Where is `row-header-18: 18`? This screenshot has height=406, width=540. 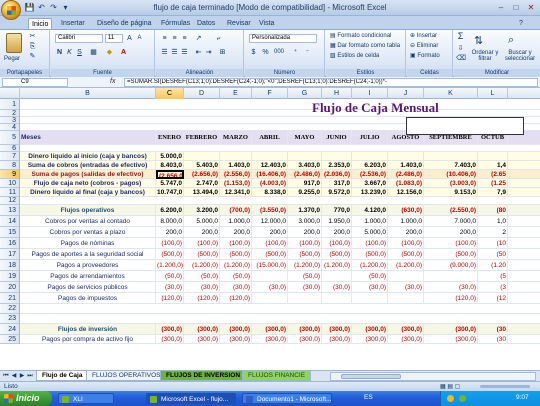
row-header-18: 18 is located at coordinates (10, 265).